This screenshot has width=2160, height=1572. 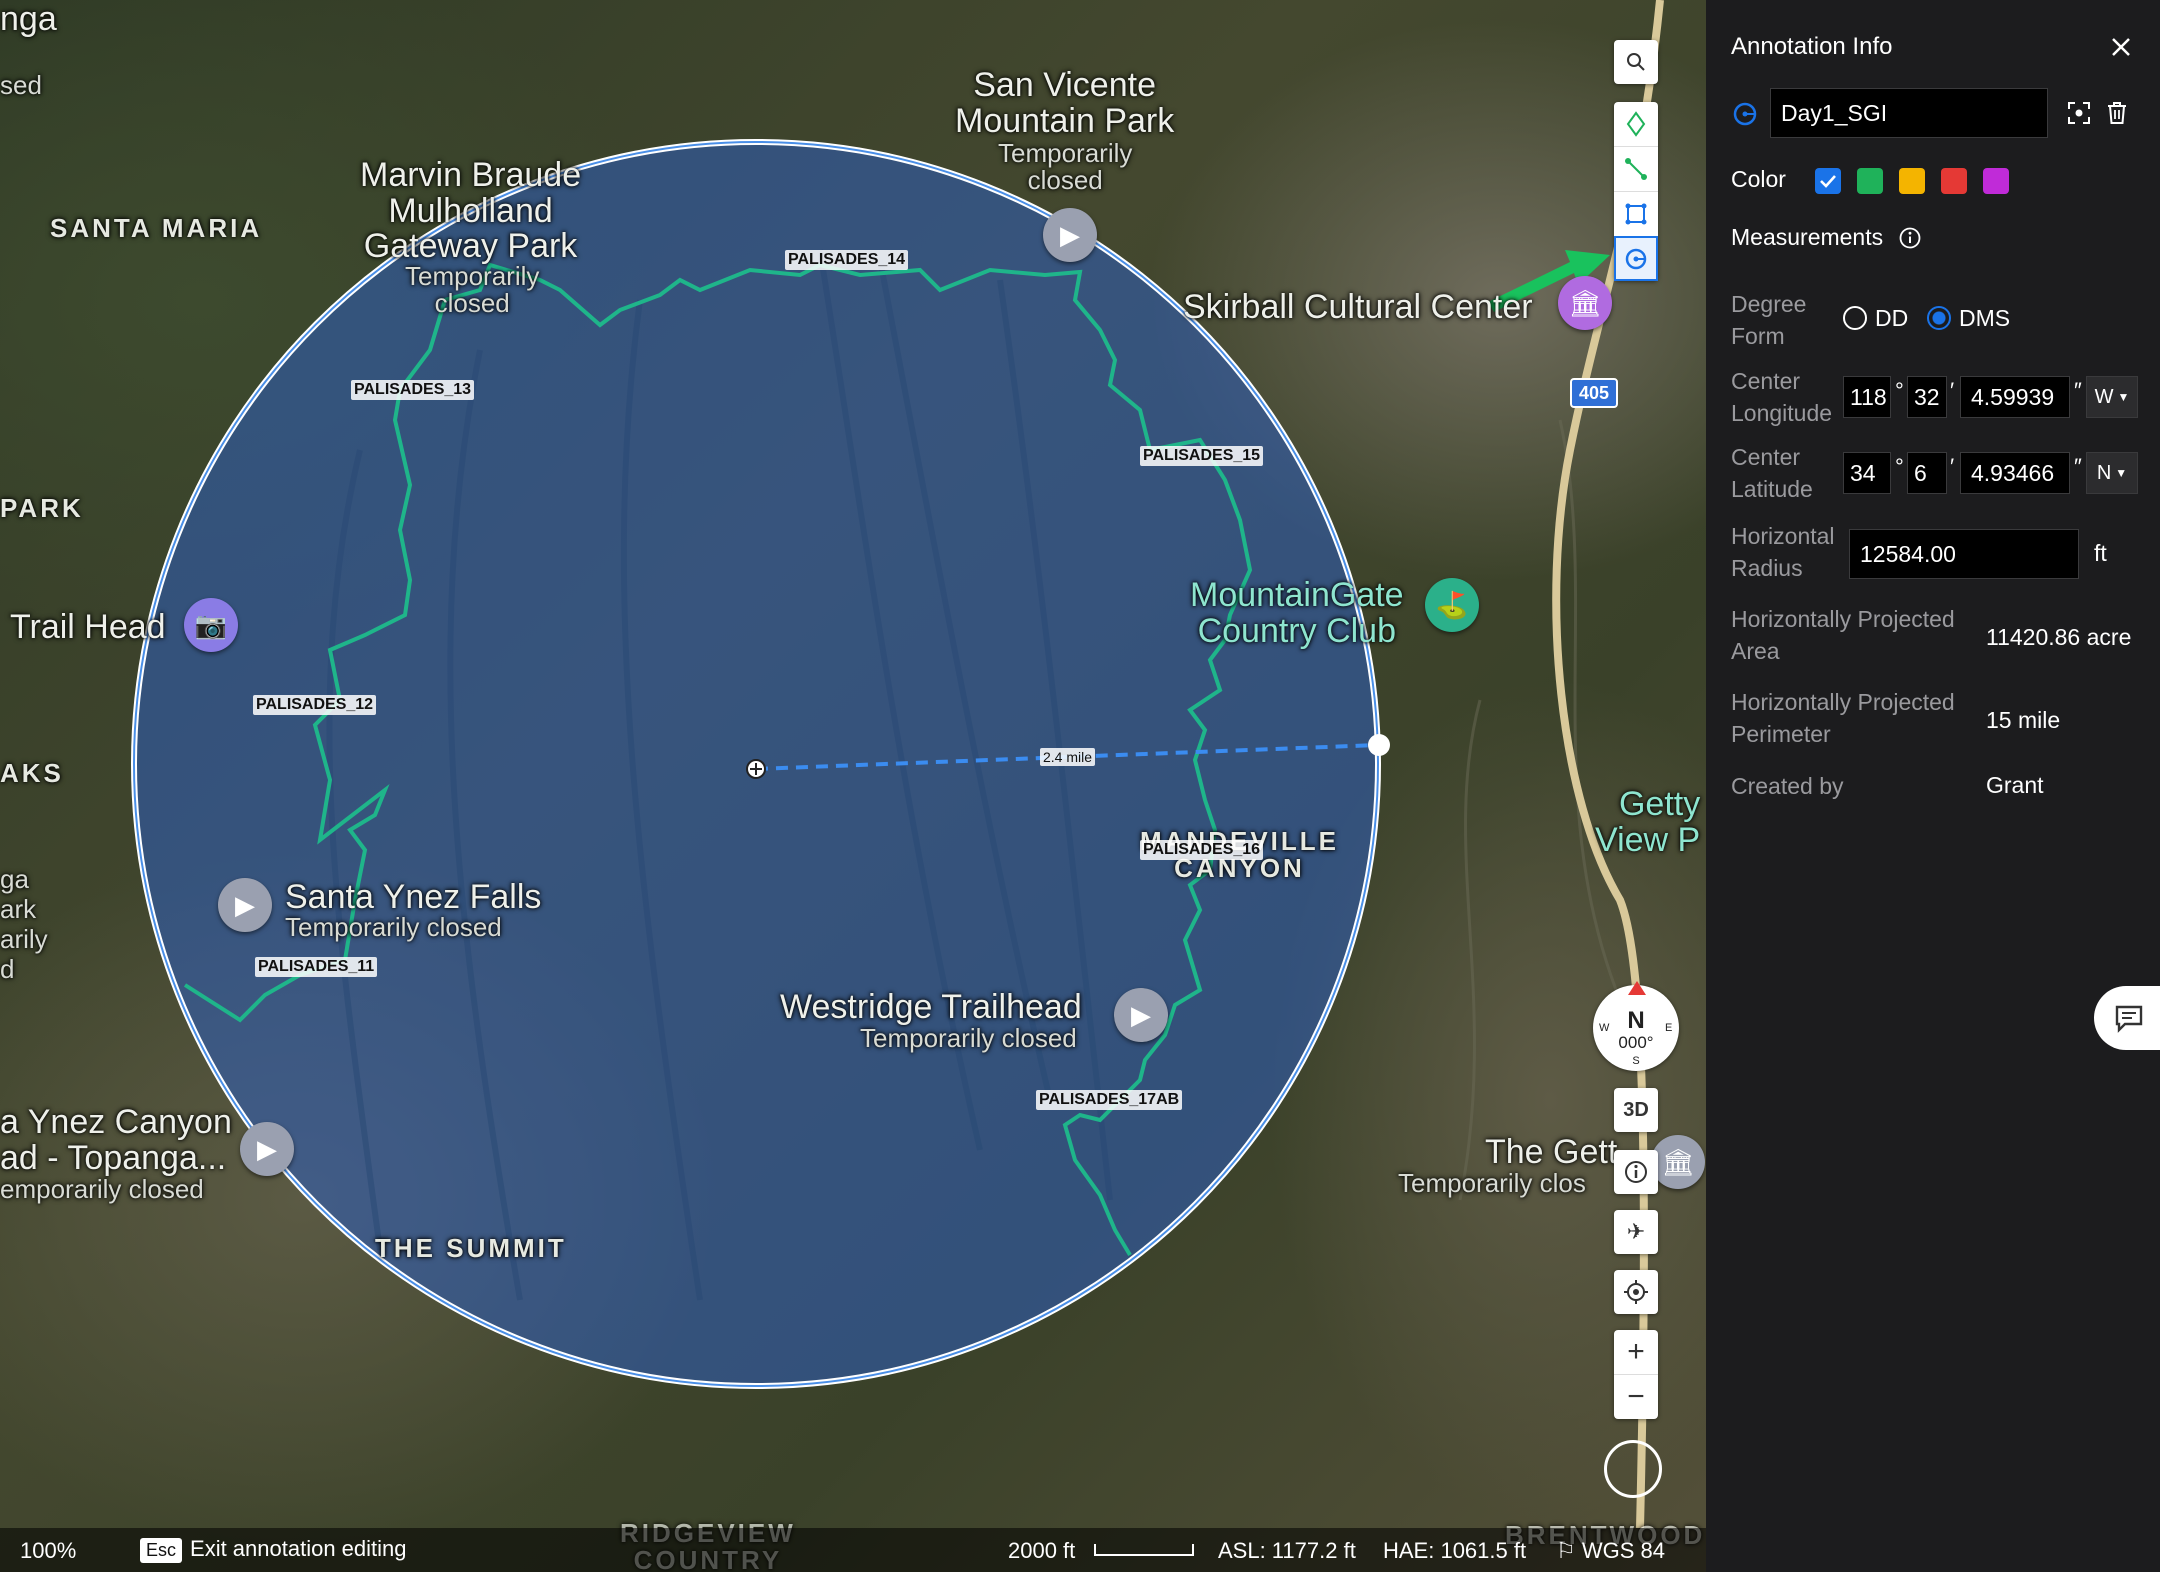 I want to click on datum-label: ⚐ WGS 84, so click(x=1610, y=1550).